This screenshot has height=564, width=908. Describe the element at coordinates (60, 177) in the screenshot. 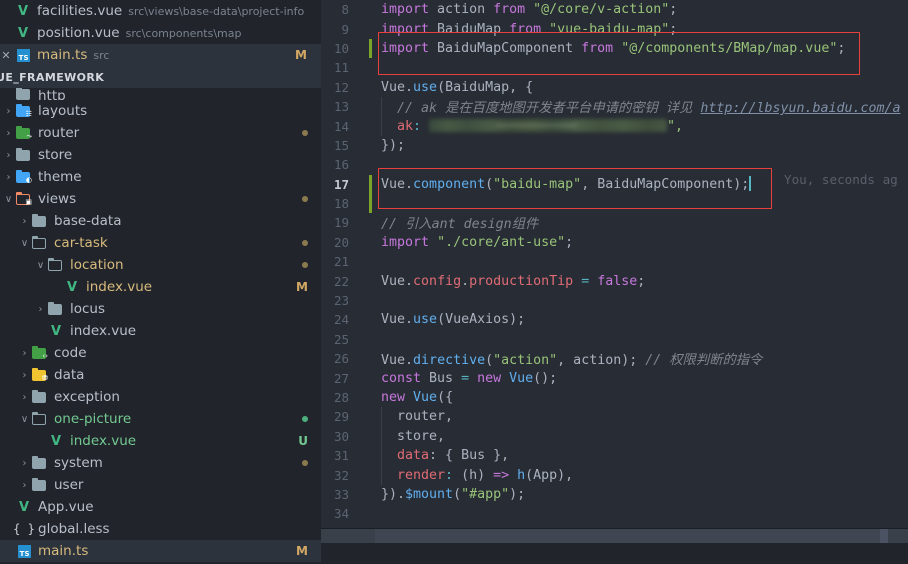

I see `tree-item-label: theme` at that location.